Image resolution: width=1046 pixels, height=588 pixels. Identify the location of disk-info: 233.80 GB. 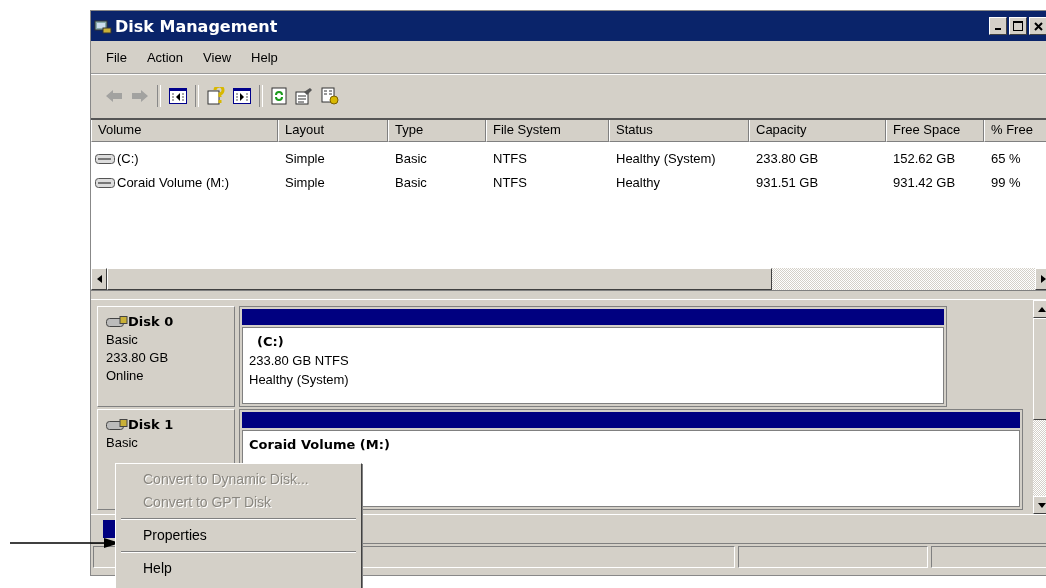
(138, 358).